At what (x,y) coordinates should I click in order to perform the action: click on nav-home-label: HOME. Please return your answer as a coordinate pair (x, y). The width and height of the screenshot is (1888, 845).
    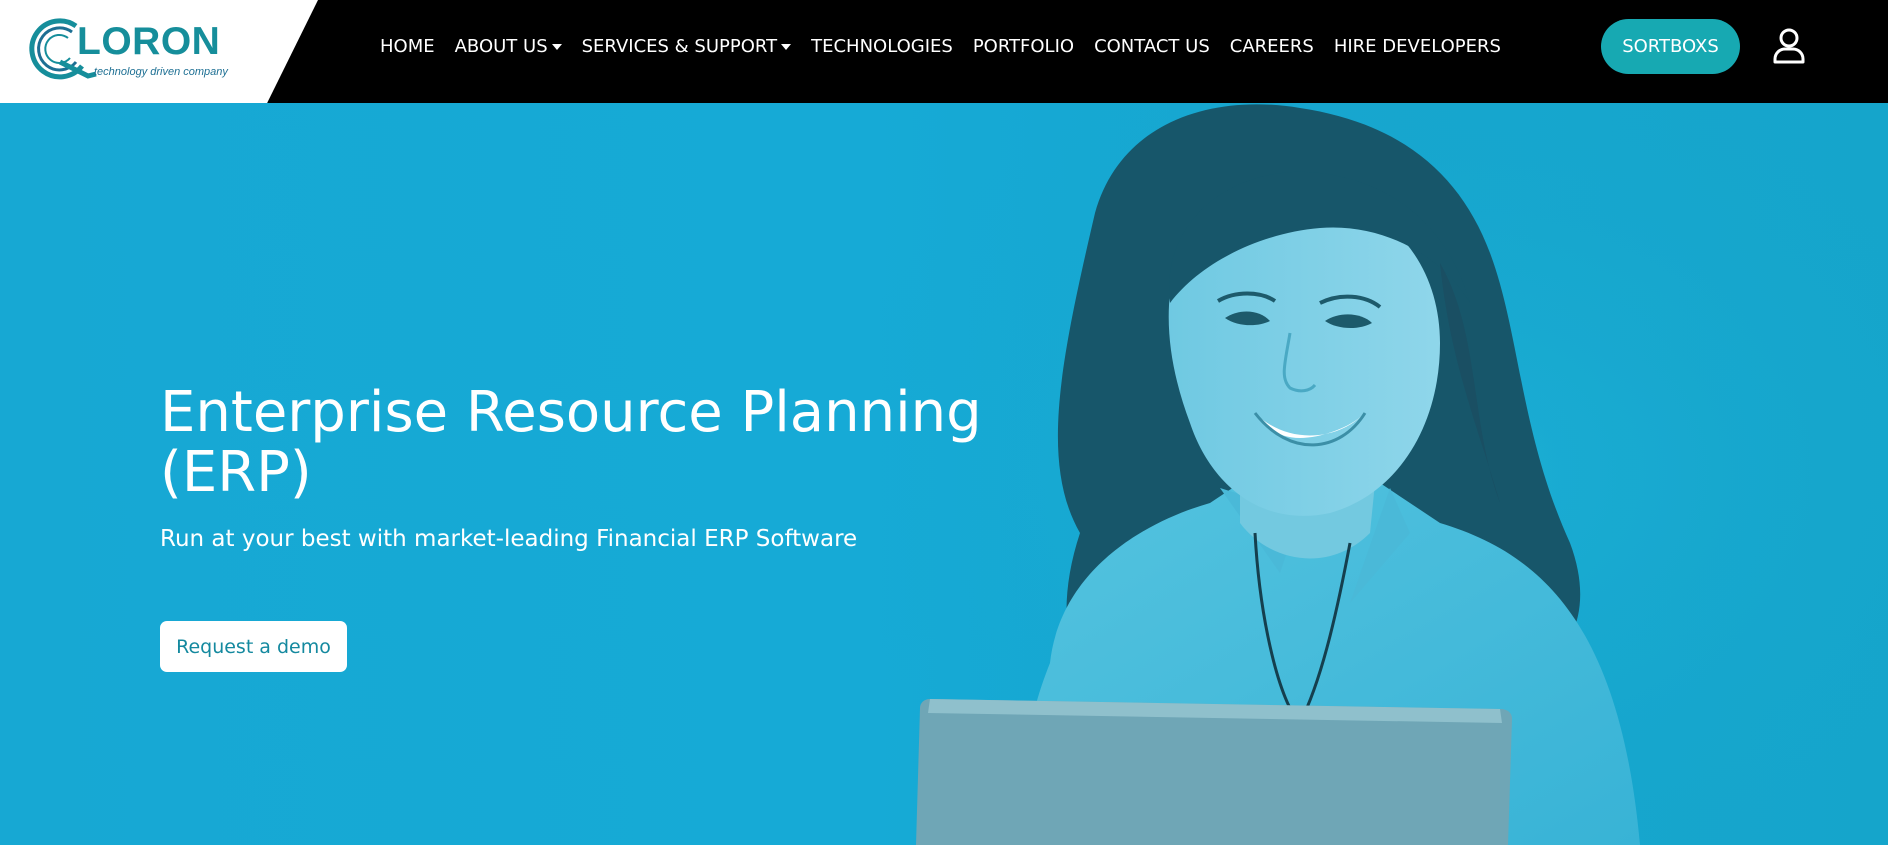
    Looking at the image, I should click on (407, 46).